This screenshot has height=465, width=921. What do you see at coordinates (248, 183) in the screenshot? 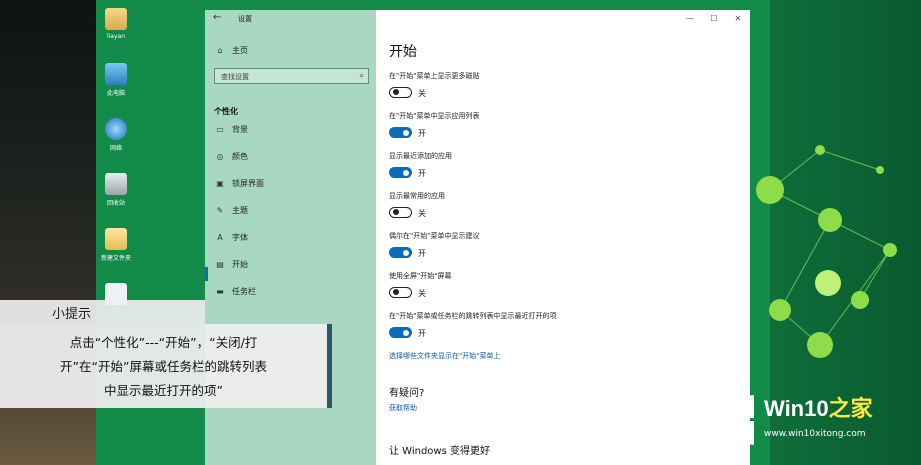
I see `nav-item-label: 锁屏界面` at bounding box center [248, 183].